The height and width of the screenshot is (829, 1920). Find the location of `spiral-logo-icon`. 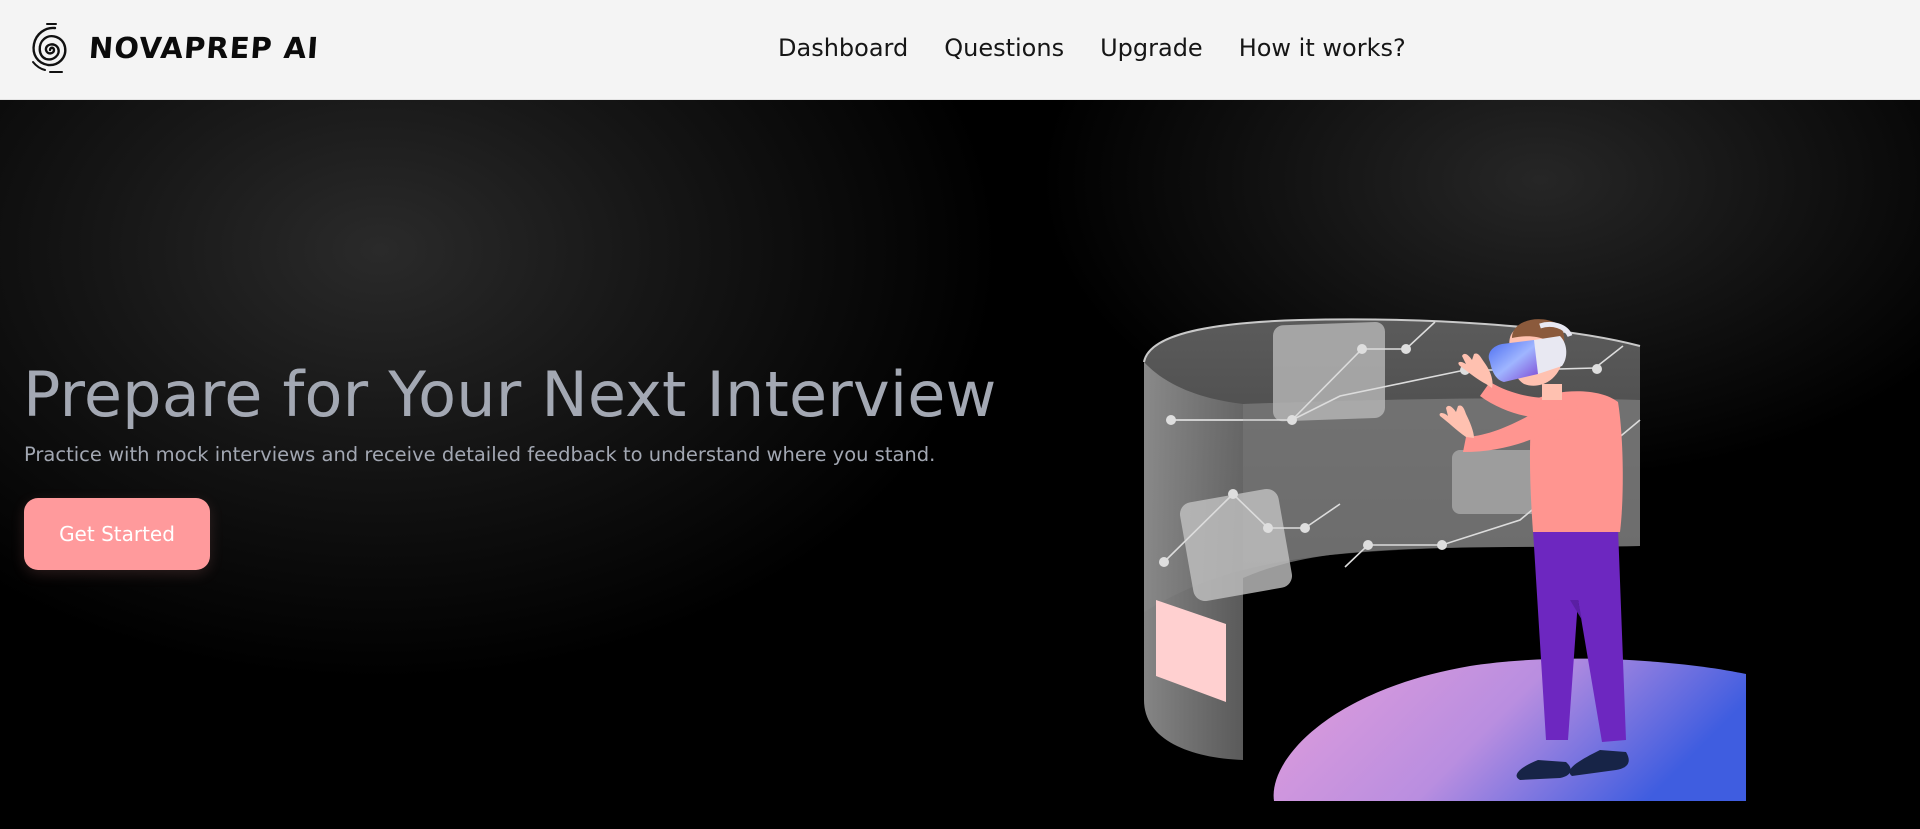

spiral-logo-icon is located at coordinates (49, 48).